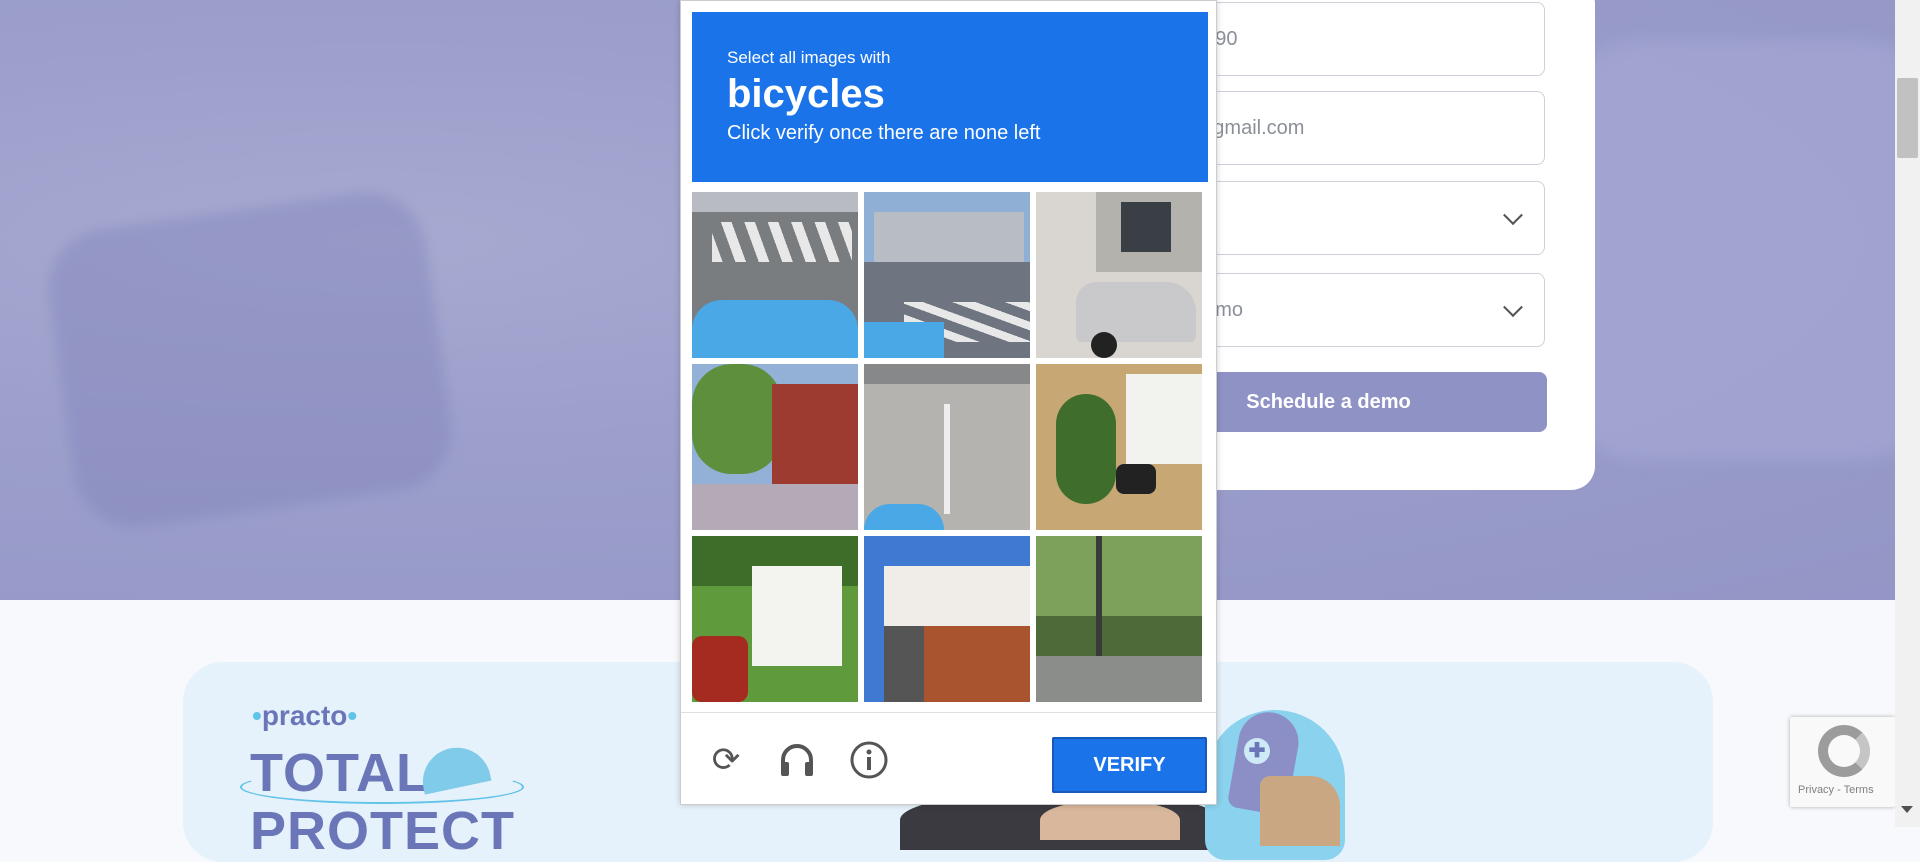  Describe the element at coordinates (1328, 401) in the screenshot. I see `schedule-label: Schedule a demo` at that location.